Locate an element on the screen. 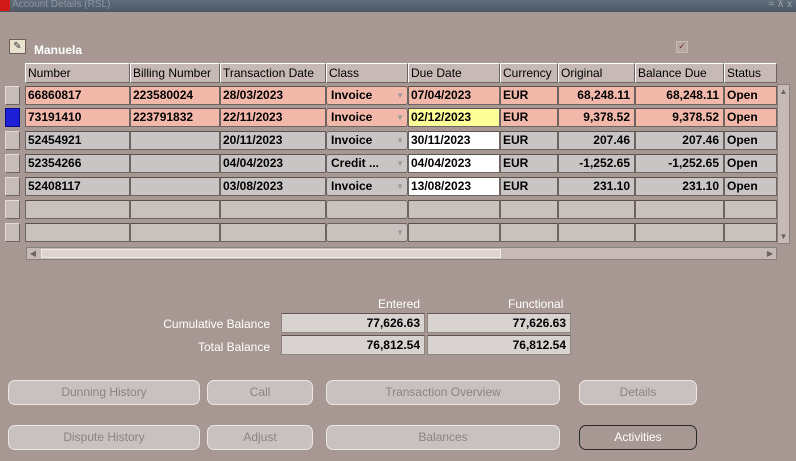  class-select-empty is located at coordinates (367, 209).